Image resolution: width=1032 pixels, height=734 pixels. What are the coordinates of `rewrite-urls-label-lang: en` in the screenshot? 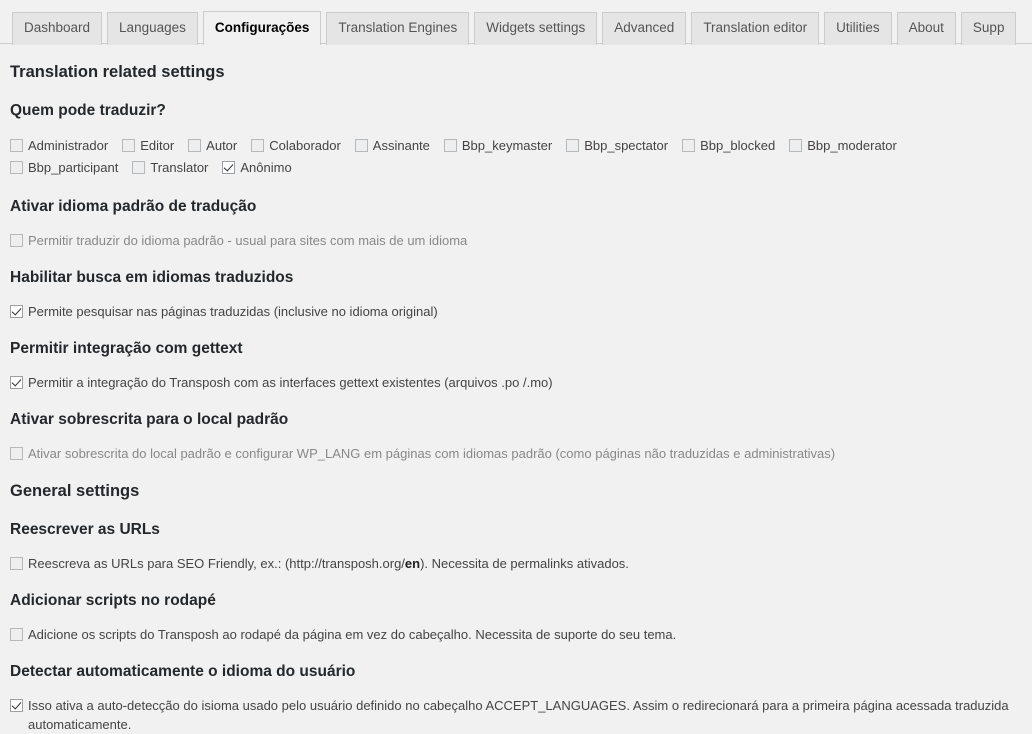 It's located at (412, 563).